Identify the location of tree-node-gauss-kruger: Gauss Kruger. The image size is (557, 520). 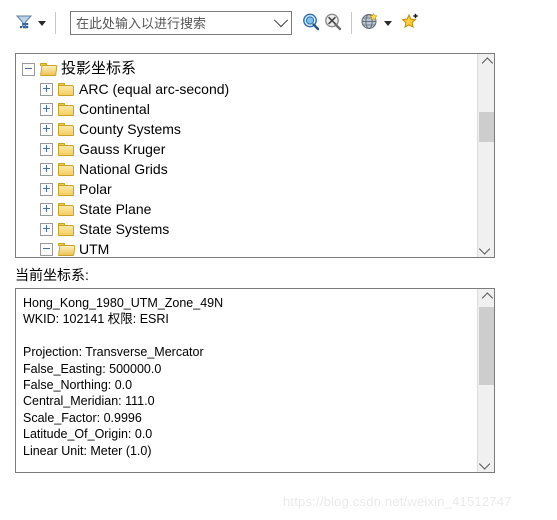
(246, 149).